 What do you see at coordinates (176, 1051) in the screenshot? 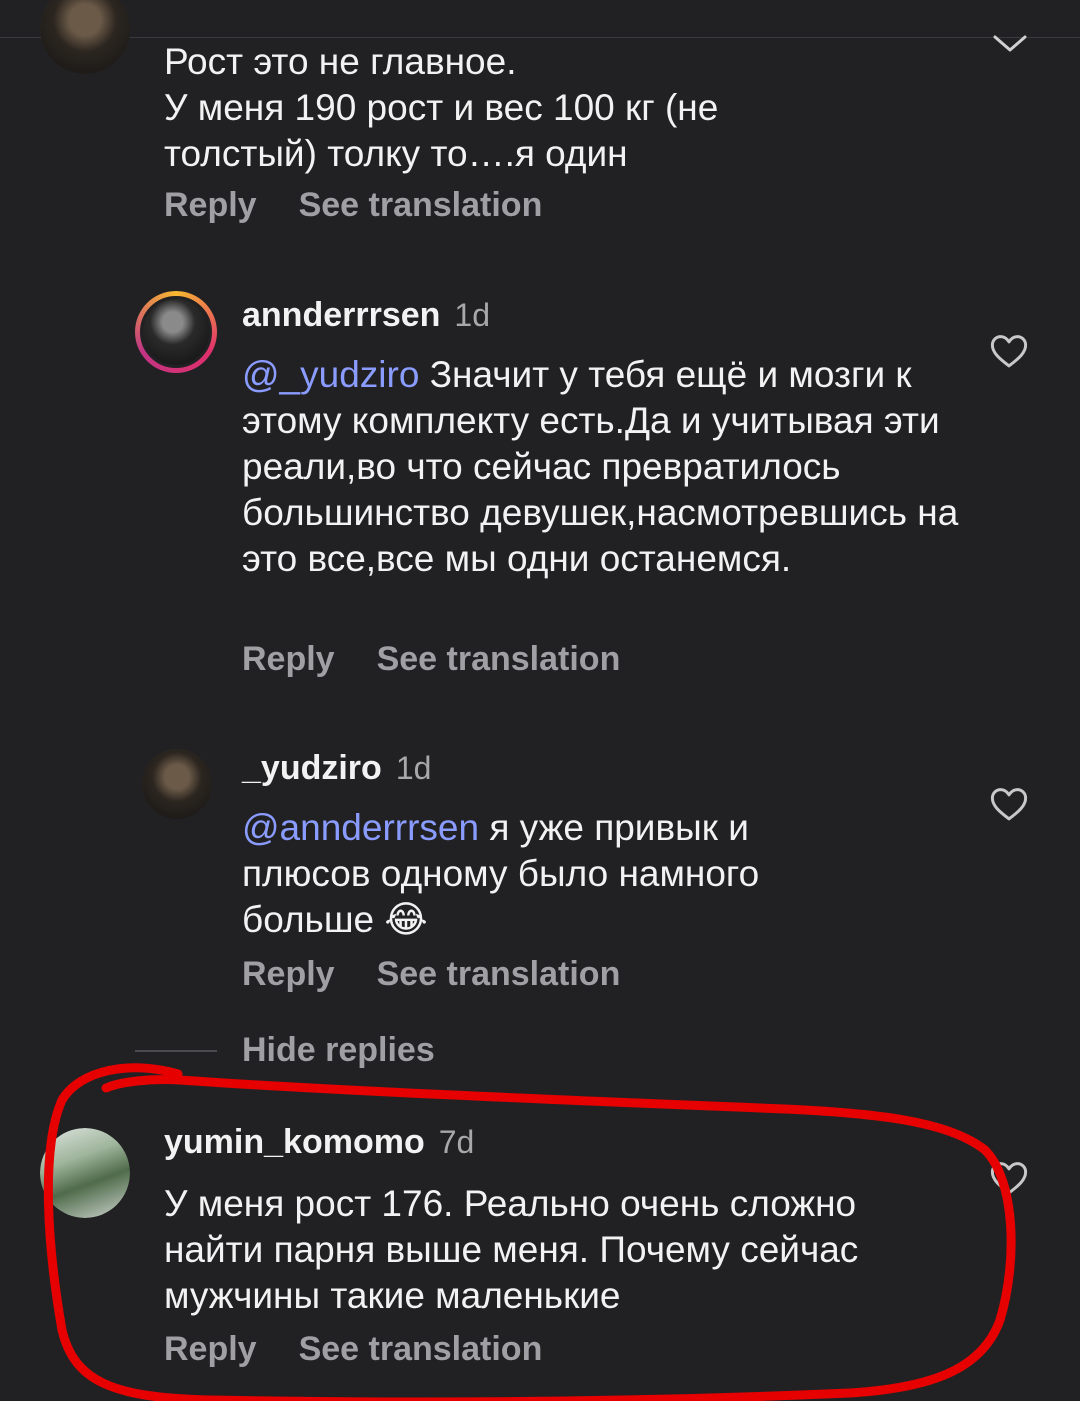
I see `hide-replies-divider` at bounding box center [176, 1051].